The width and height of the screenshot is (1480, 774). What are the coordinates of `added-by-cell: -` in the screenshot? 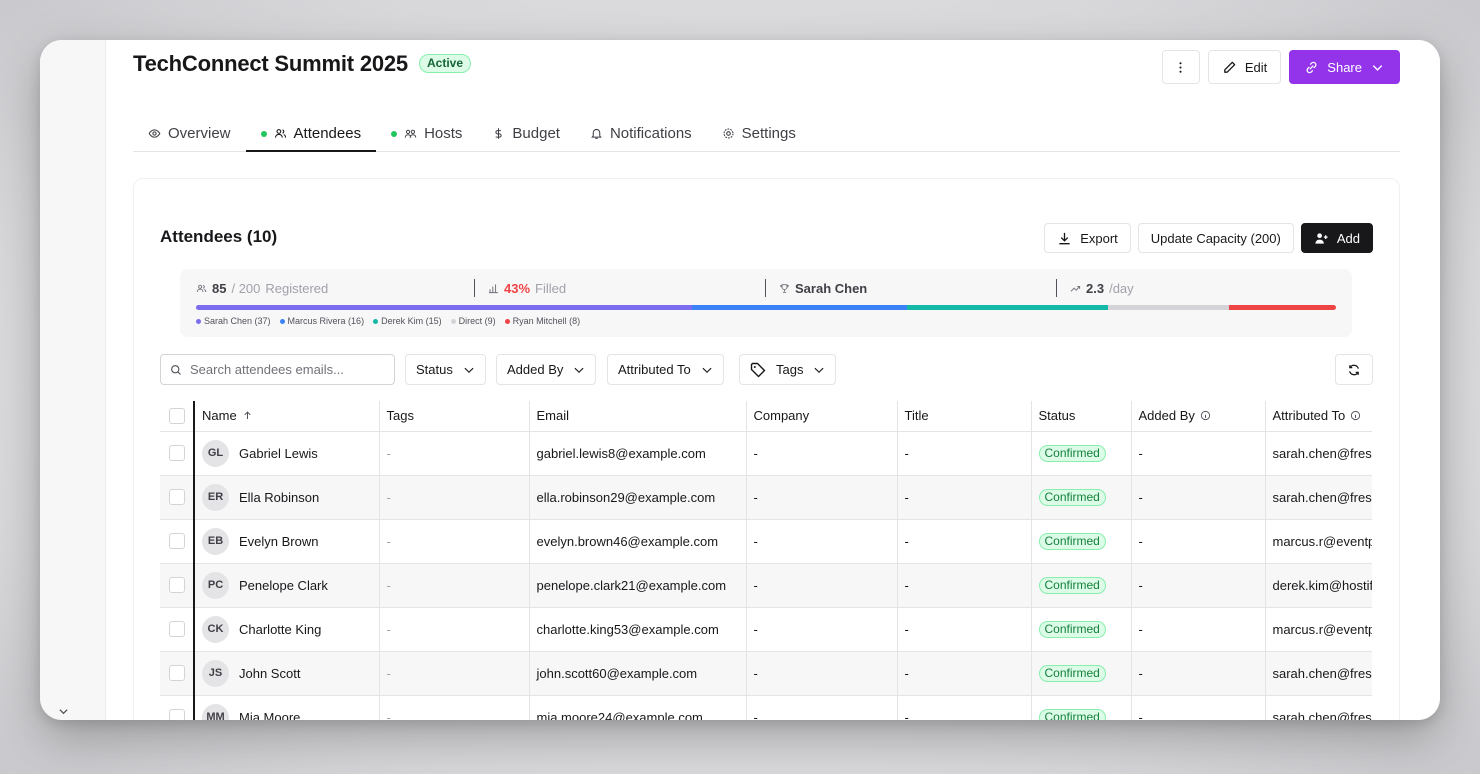 It's located at (1198, 497).